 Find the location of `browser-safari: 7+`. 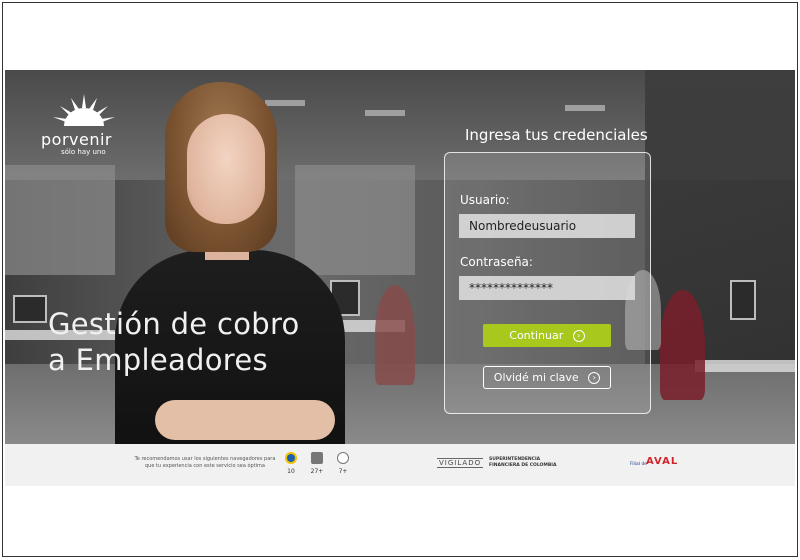

browser-safari: 7+ is located at coordinates (343, 463).